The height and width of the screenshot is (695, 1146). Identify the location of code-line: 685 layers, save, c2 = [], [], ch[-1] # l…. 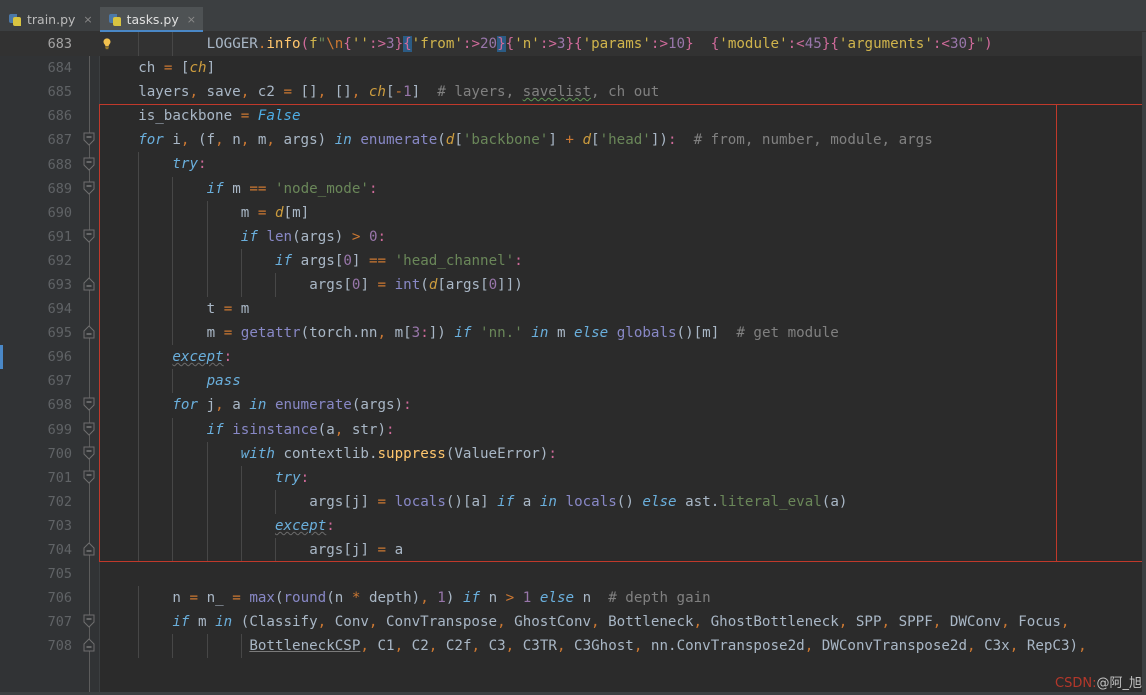
(573, 92).